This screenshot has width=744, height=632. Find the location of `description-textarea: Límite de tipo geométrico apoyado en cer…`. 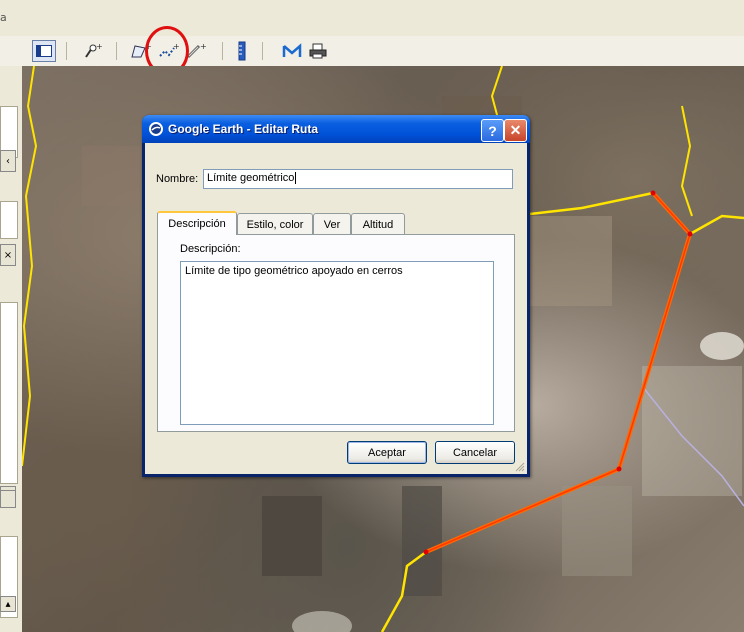

description-textarea: Límite de tipo geométrico apoyado en cer… is located at coordinates (337, 343).